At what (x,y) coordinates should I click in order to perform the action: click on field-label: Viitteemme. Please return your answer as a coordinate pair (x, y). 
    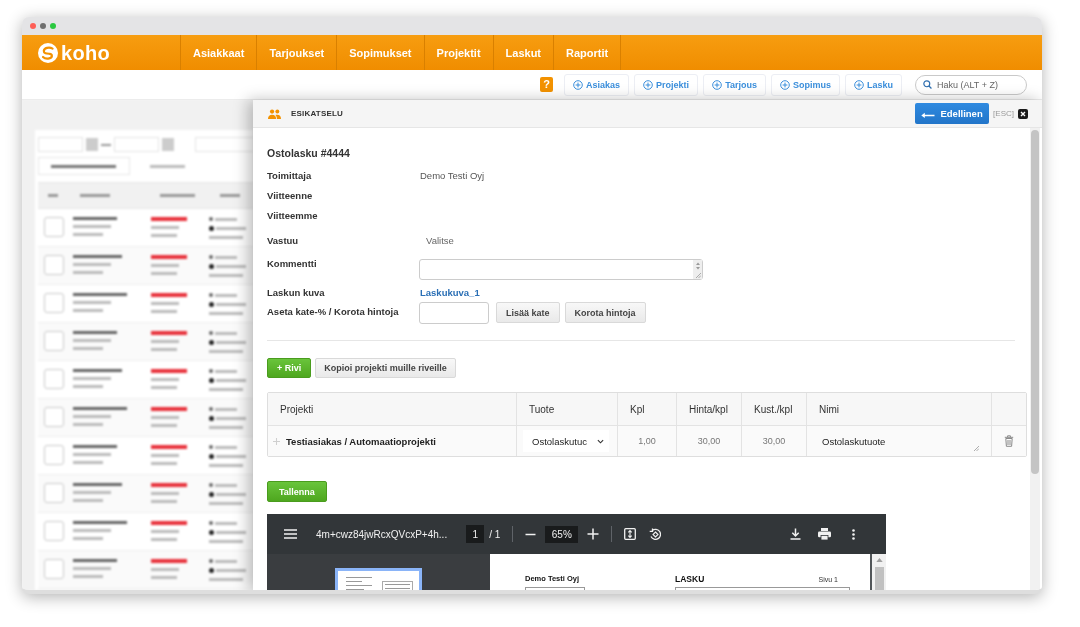
    Looking at the image, I should click on (293, 215).